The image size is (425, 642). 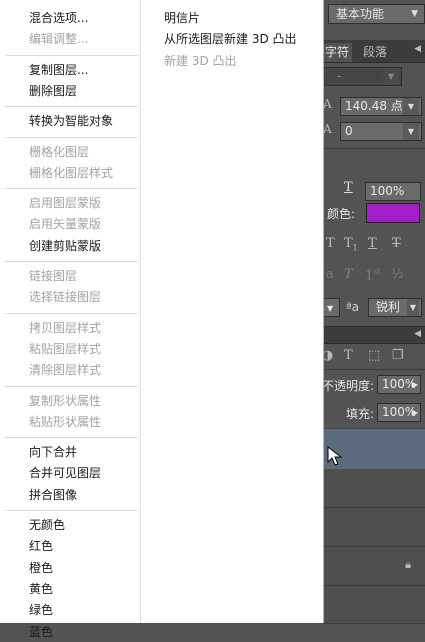 What do you see at coordinates (399, 412) in the screenshot?
I see `fill-field: 100% ▶` at bounding box center [399, 412].